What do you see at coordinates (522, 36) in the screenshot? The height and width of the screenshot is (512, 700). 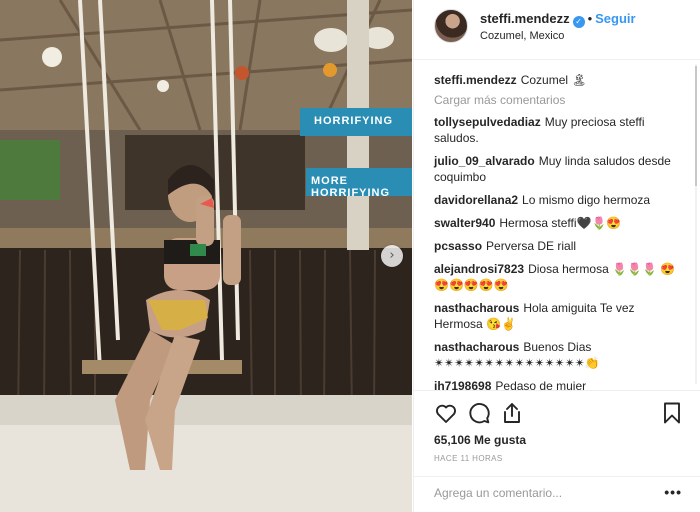 I see `location-link: Cozumel, Mexico` at bounding box center [522, 36].